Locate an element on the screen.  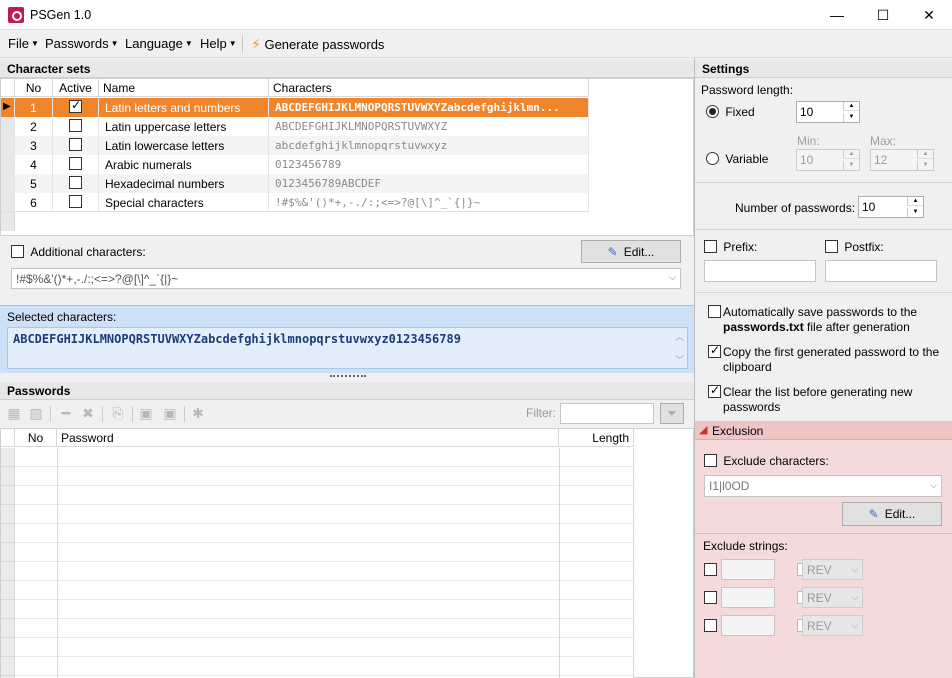
col-password: Password is located at coordinates (308, 438).